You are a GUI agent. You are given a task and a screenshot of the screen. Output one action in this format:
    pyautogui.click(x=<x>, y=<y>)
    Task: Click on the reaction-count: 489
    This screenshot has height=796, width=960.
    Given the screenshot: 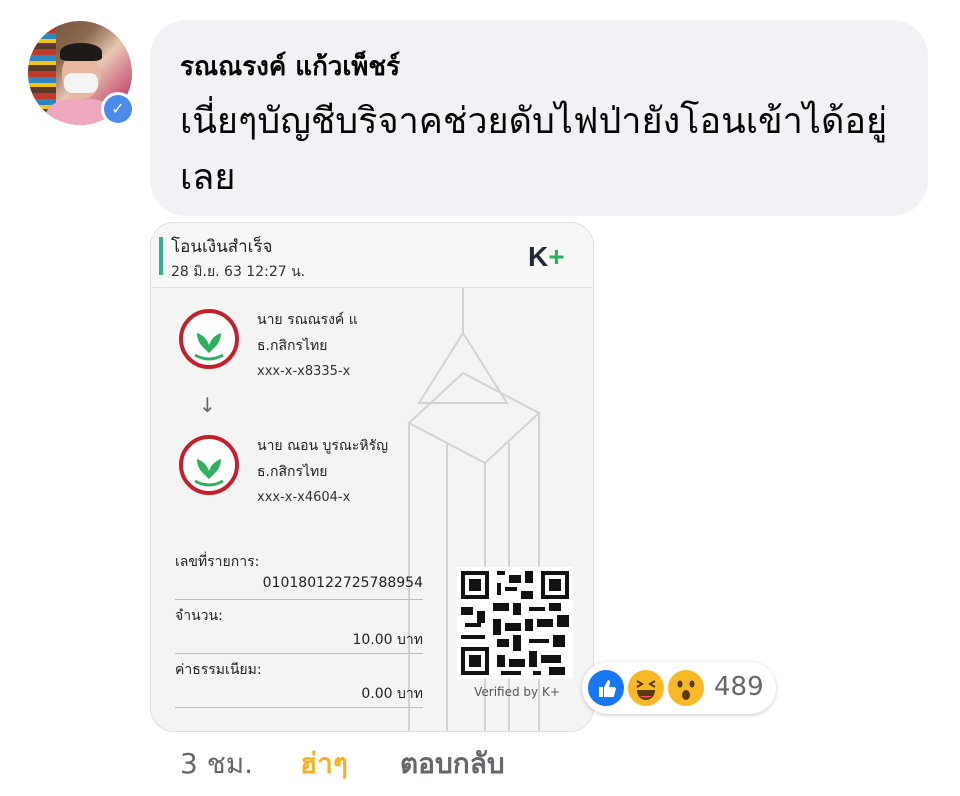 What is the action you would take?
    pyautogui.click(x=739, y=687)
    